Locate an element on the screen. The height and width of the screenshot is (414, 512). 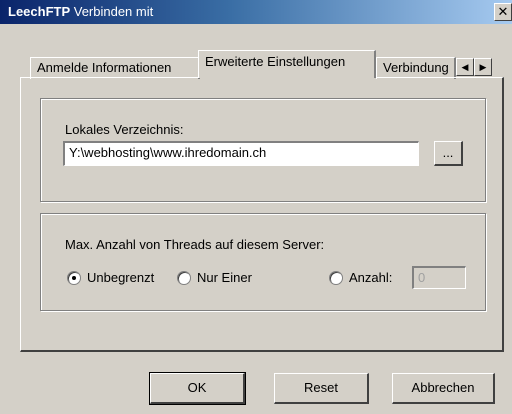
window-title: LeechFTP Verbinden mit is located at coordinates (80, 11).